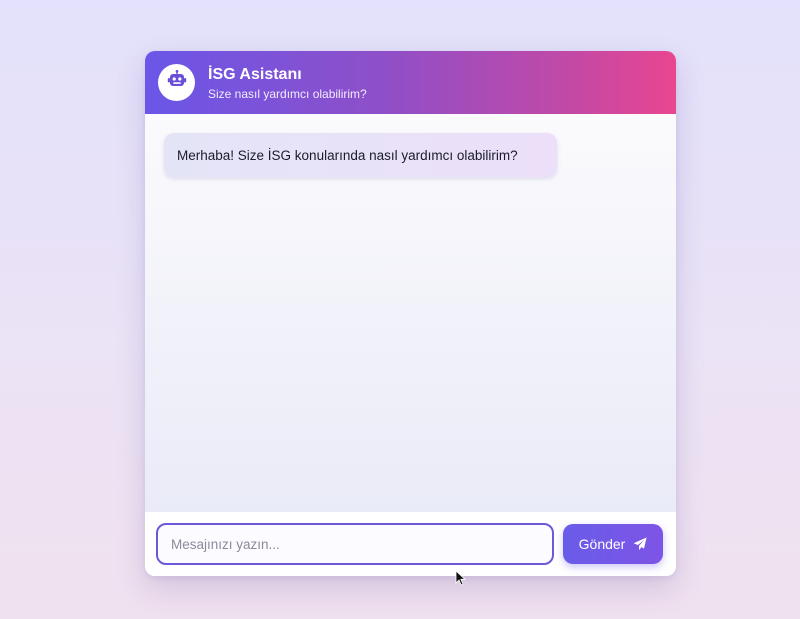  Describe the element at coordinates (355, 544) in the screenshot. I see `message-input` at that location.